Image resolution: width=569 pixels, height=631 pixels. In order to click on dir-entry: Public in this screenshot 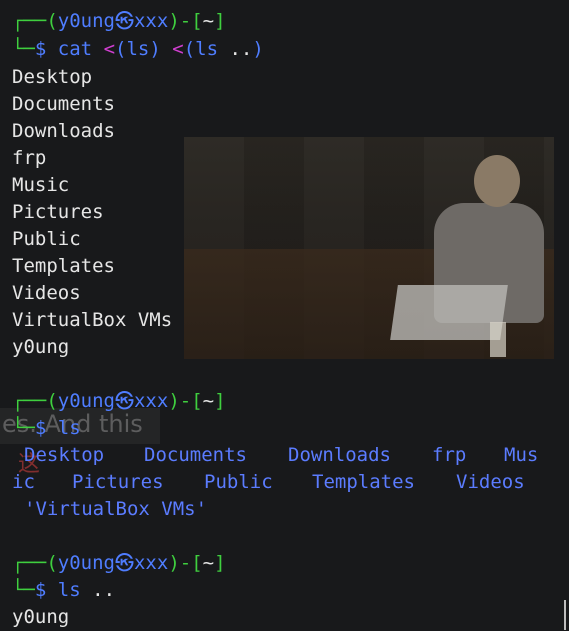, I will do `click(238, 482)`.